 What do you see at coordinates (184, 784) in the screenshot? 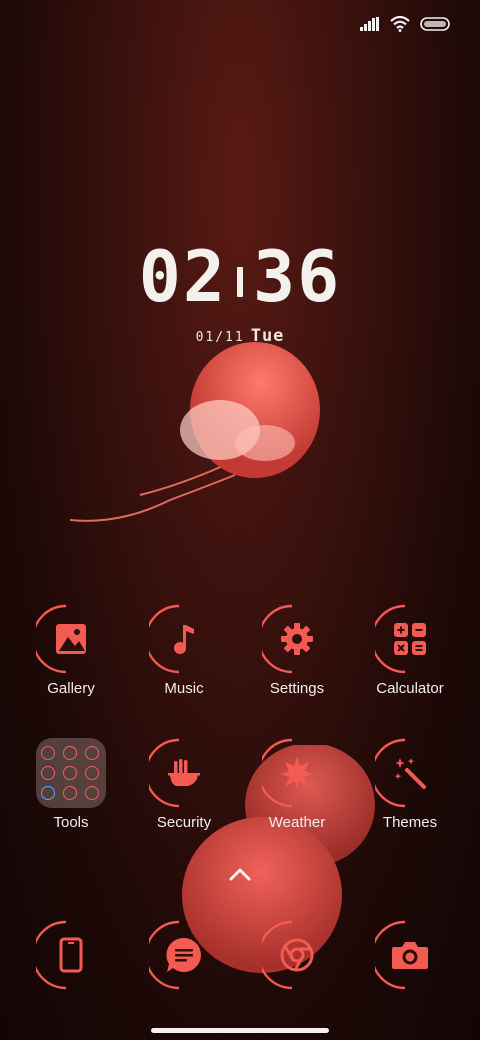
I see `app-security: Security` at bounding box center [184, 784].